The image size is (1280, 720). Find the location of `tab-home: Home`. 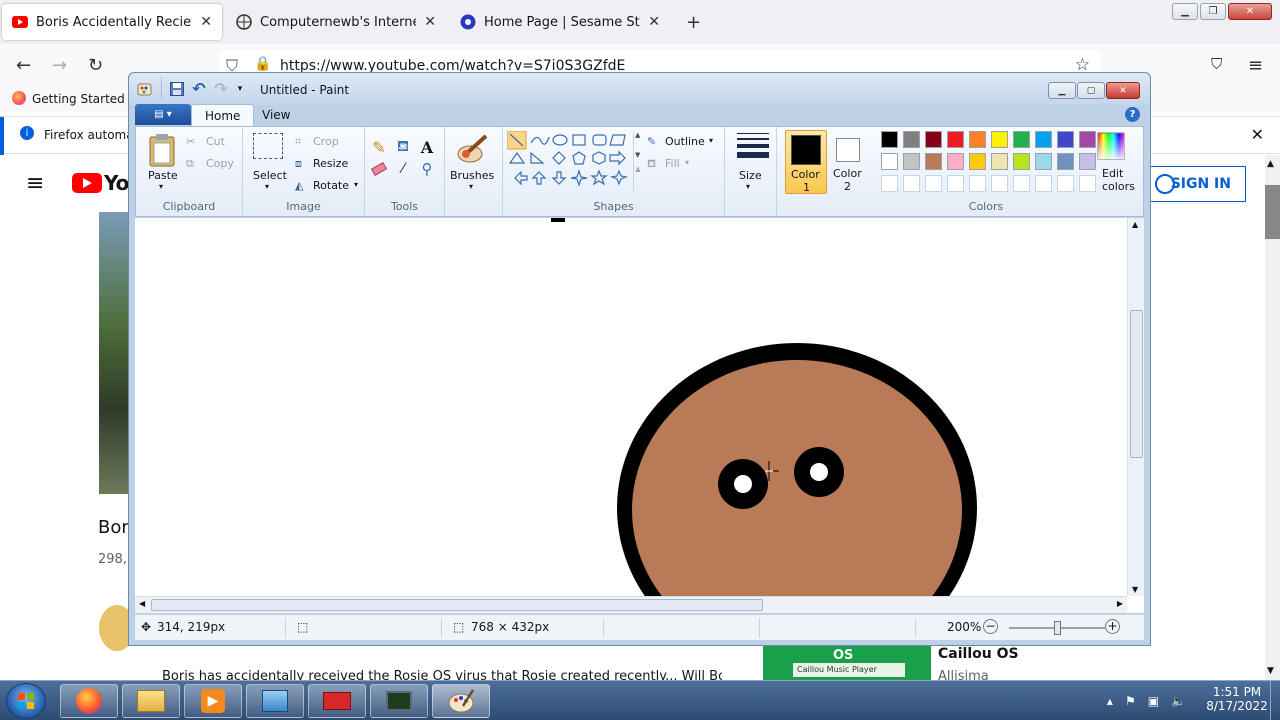

tab-home: Home is located at coordinates (223, 115).